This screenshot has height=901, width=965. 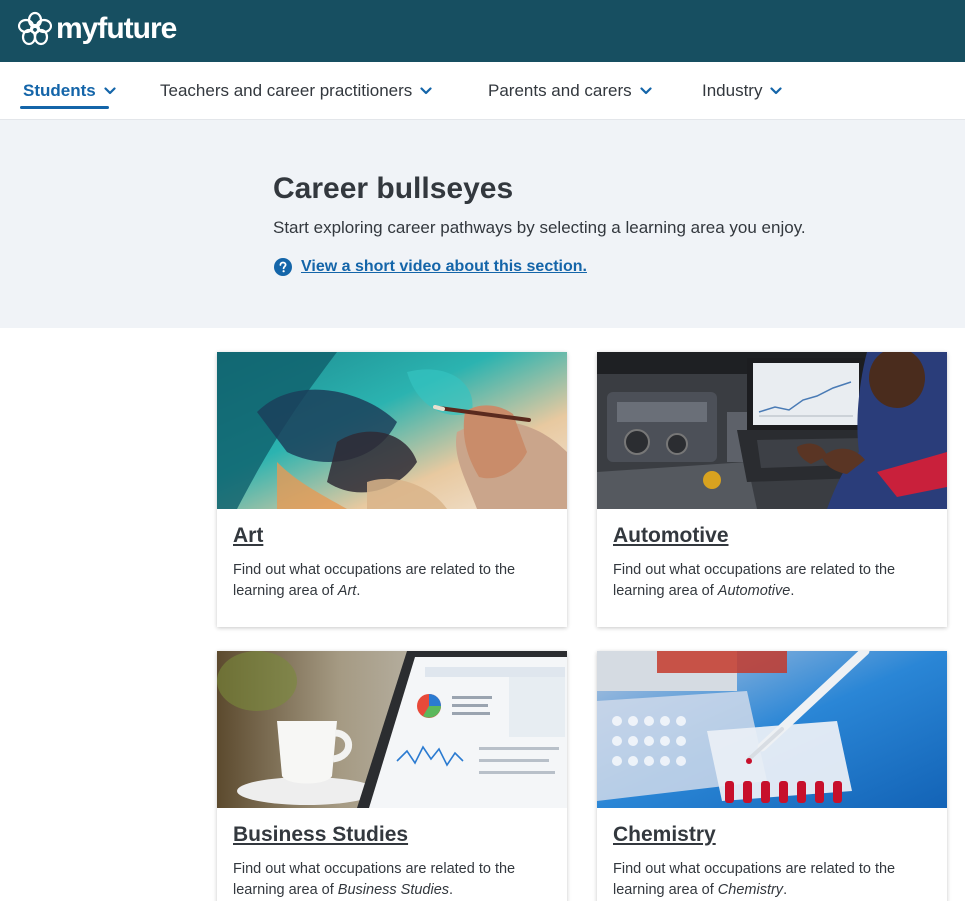 I want to click on myfuture-flower-logo-icon, so click(x=35, y=28).